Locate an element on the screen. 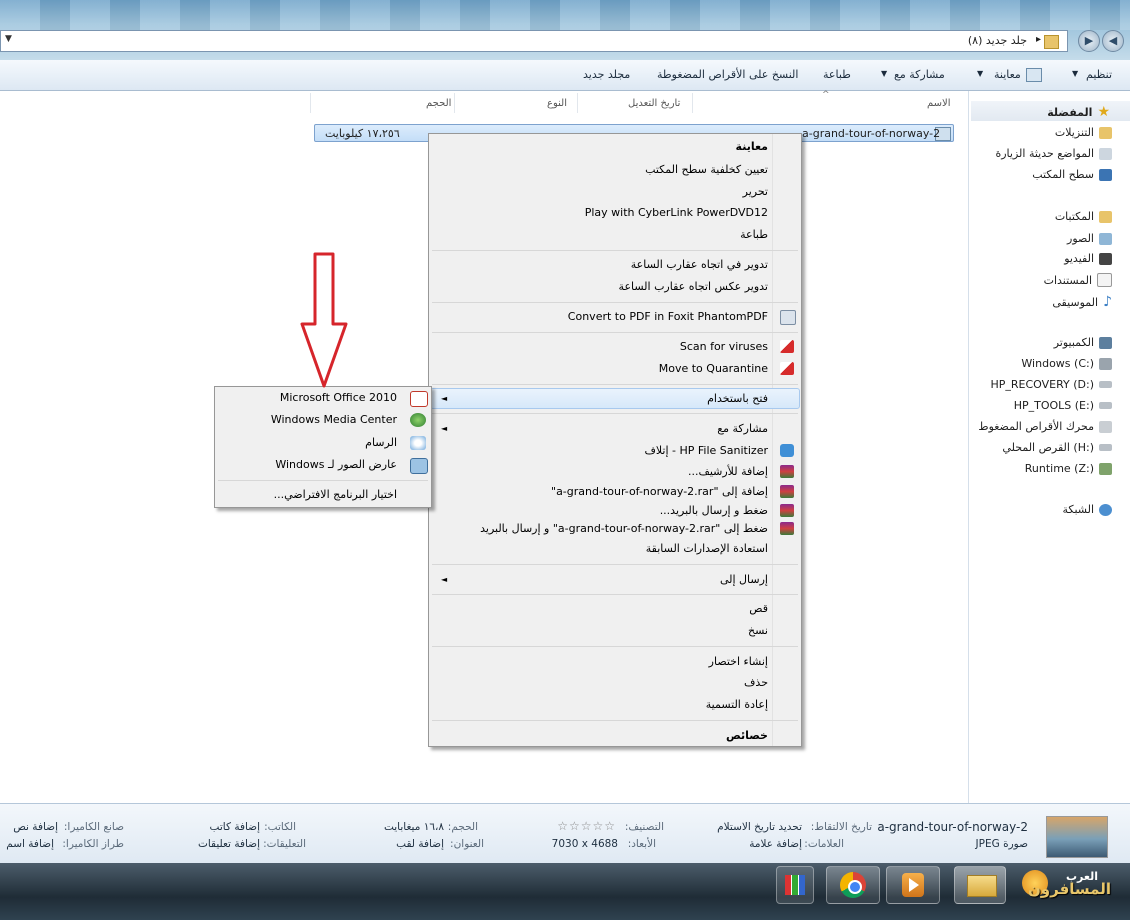 This screenshot has height=920, width=1130. menu-item-print: طباعة is located at coordinates (754, 234).